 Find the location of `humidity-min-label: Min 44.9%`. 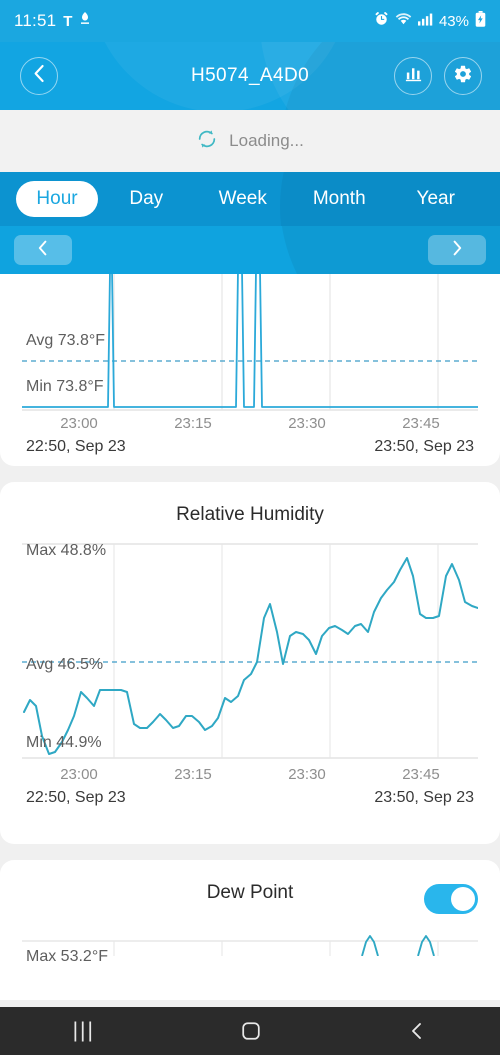

humidity-min-label: Min 44.9% is located at coordinates (64, 742).